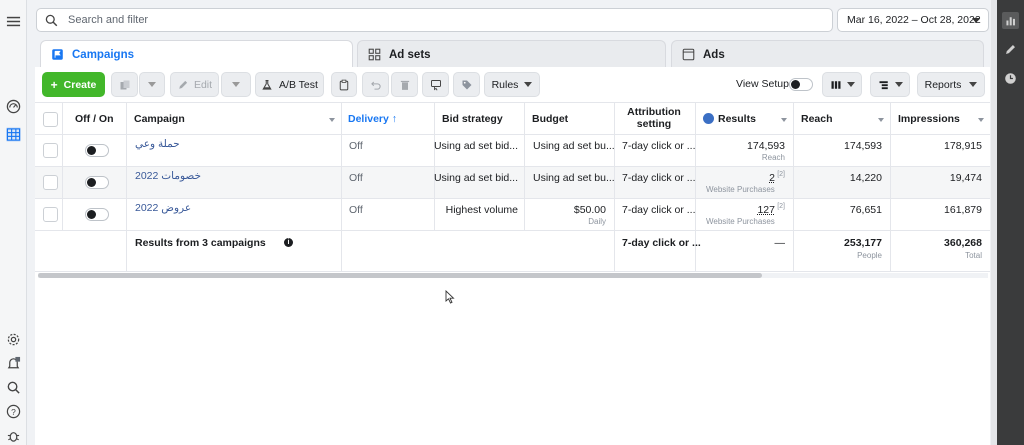 The width and height of the screenshot is (1024, 445). I want to click on column-header-off-on: Off / On, so click(95, 118).